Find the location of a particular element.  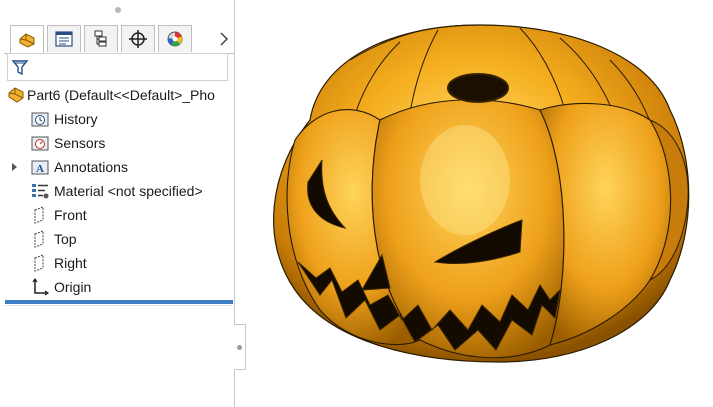

tree-item-right-plane: Right is located at coordinates (58, 263).